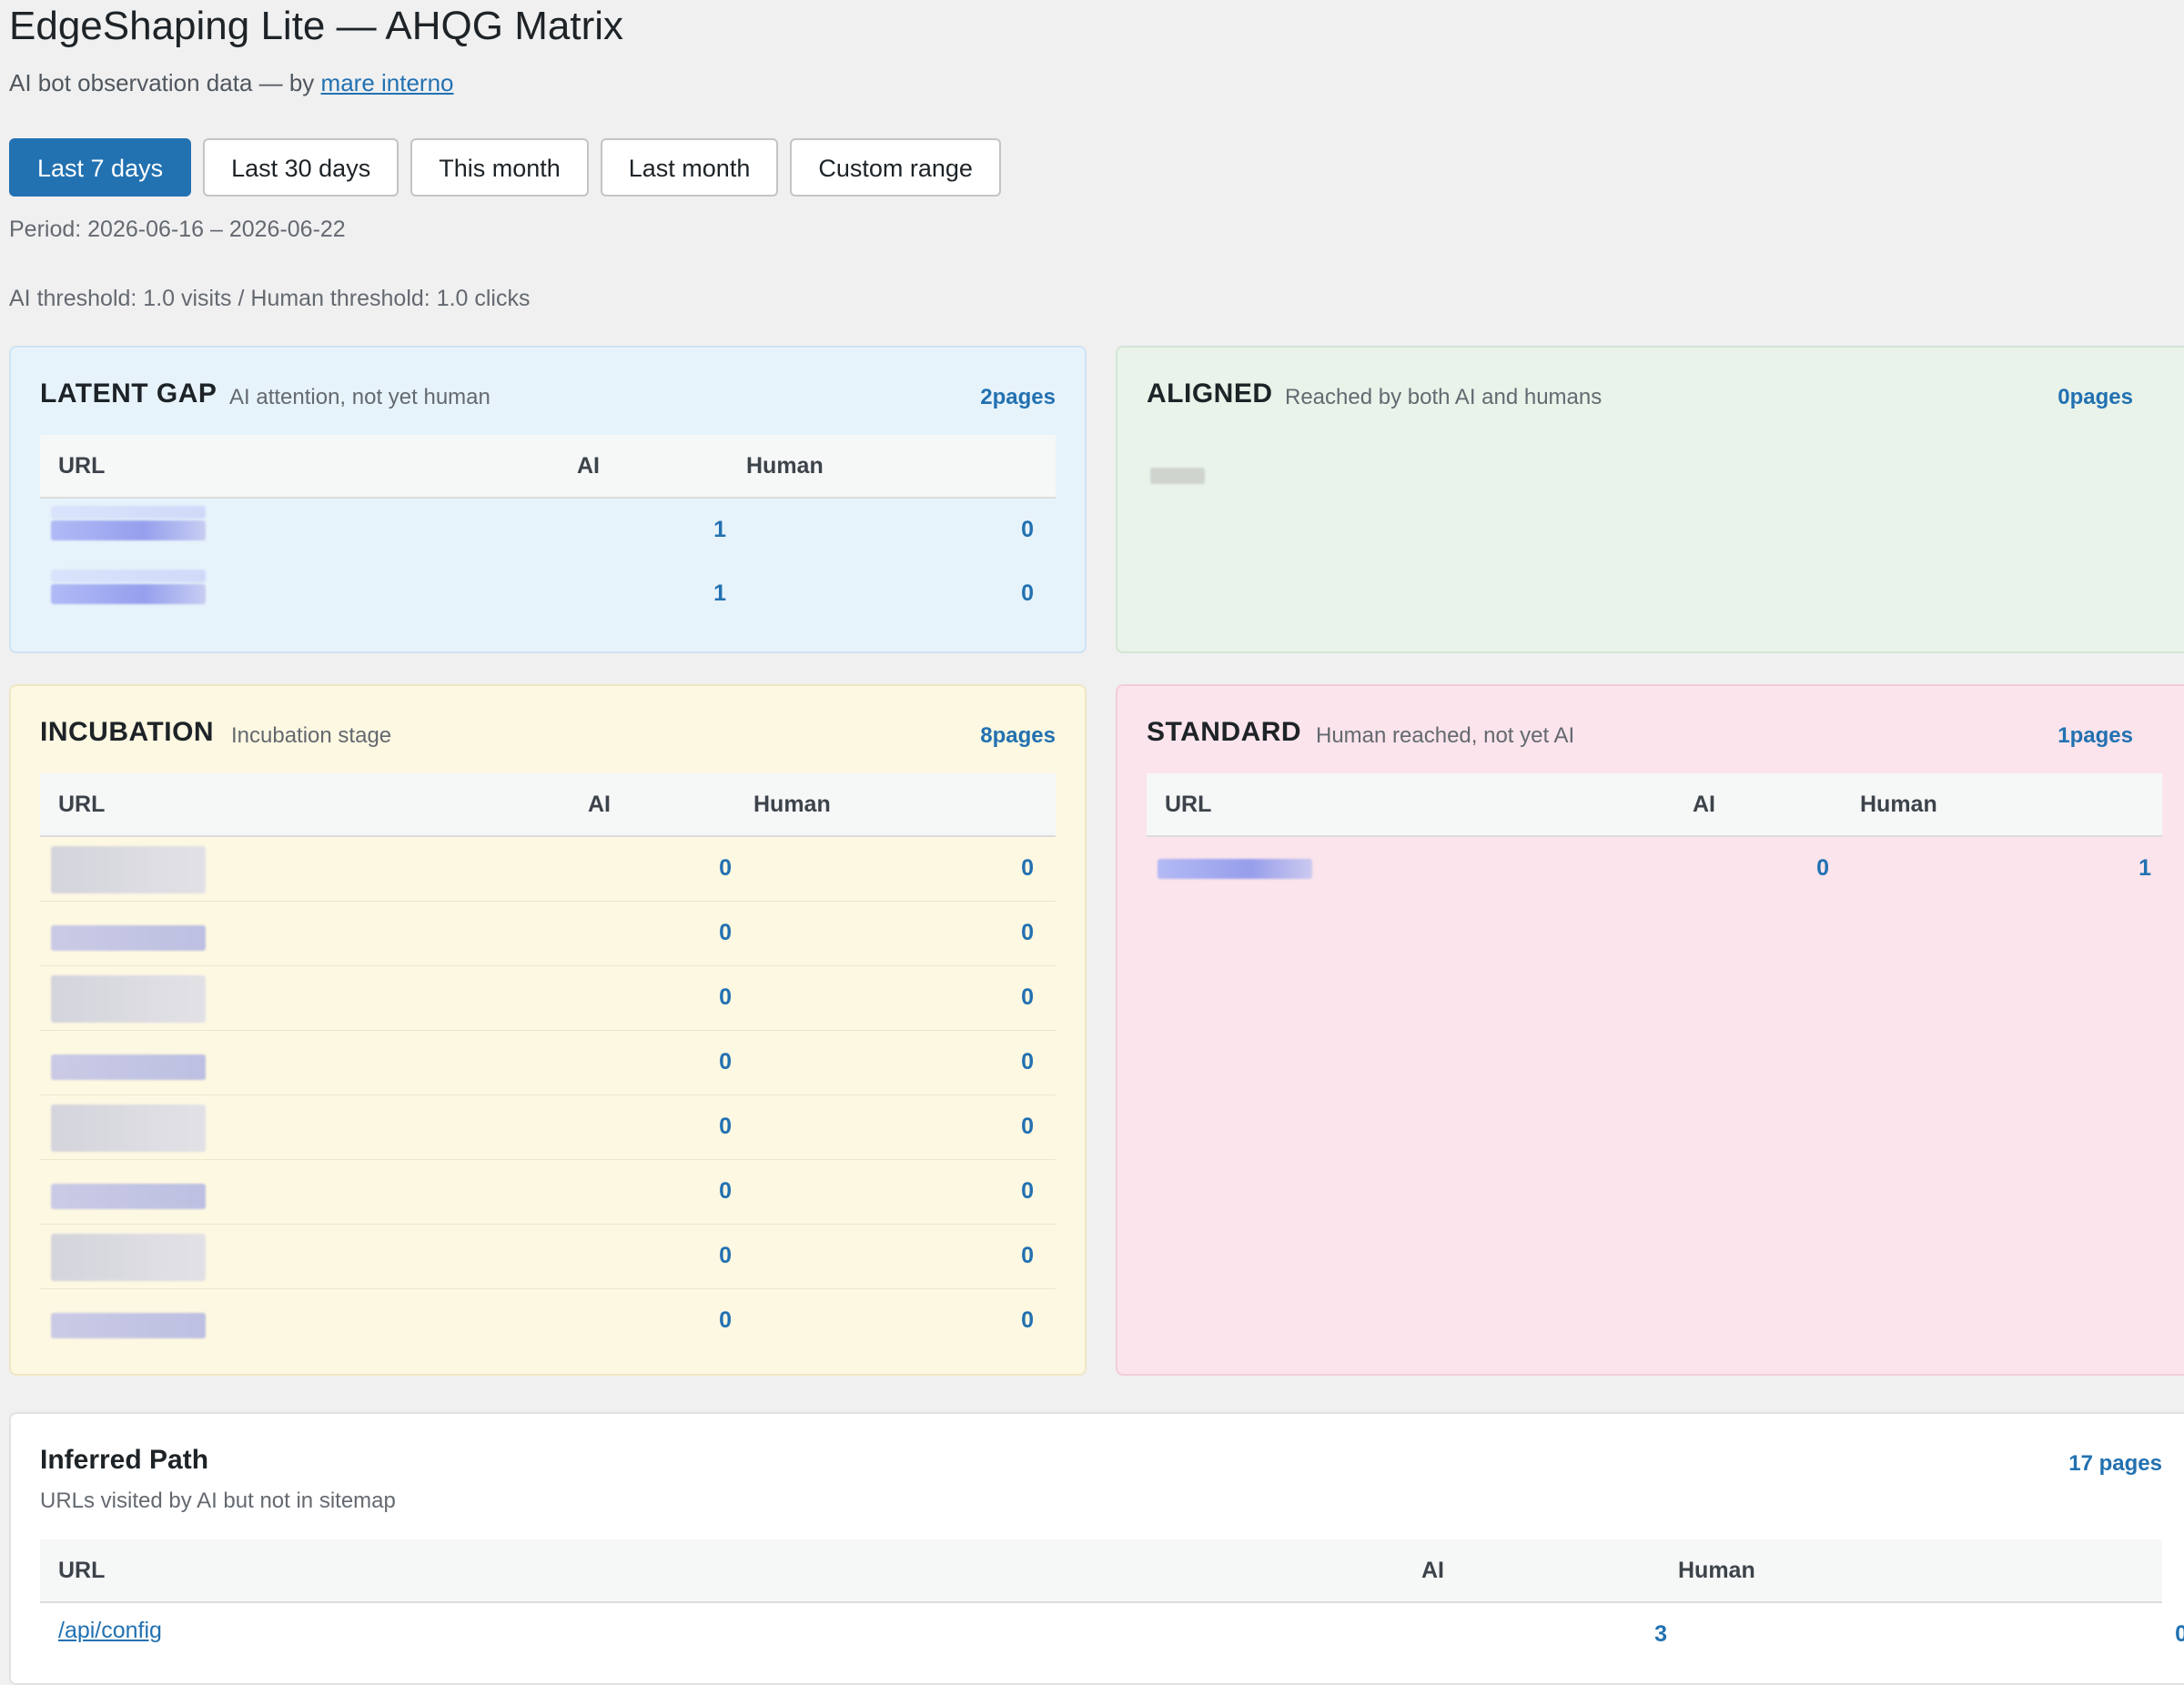 The width and height of the screenshot is (2184, 1685). What do you see at coordinates (1444, 397) in the screenshot?
I see `card-subtitle: Reached by both AI and humans` at bounding box center [1444, 397].